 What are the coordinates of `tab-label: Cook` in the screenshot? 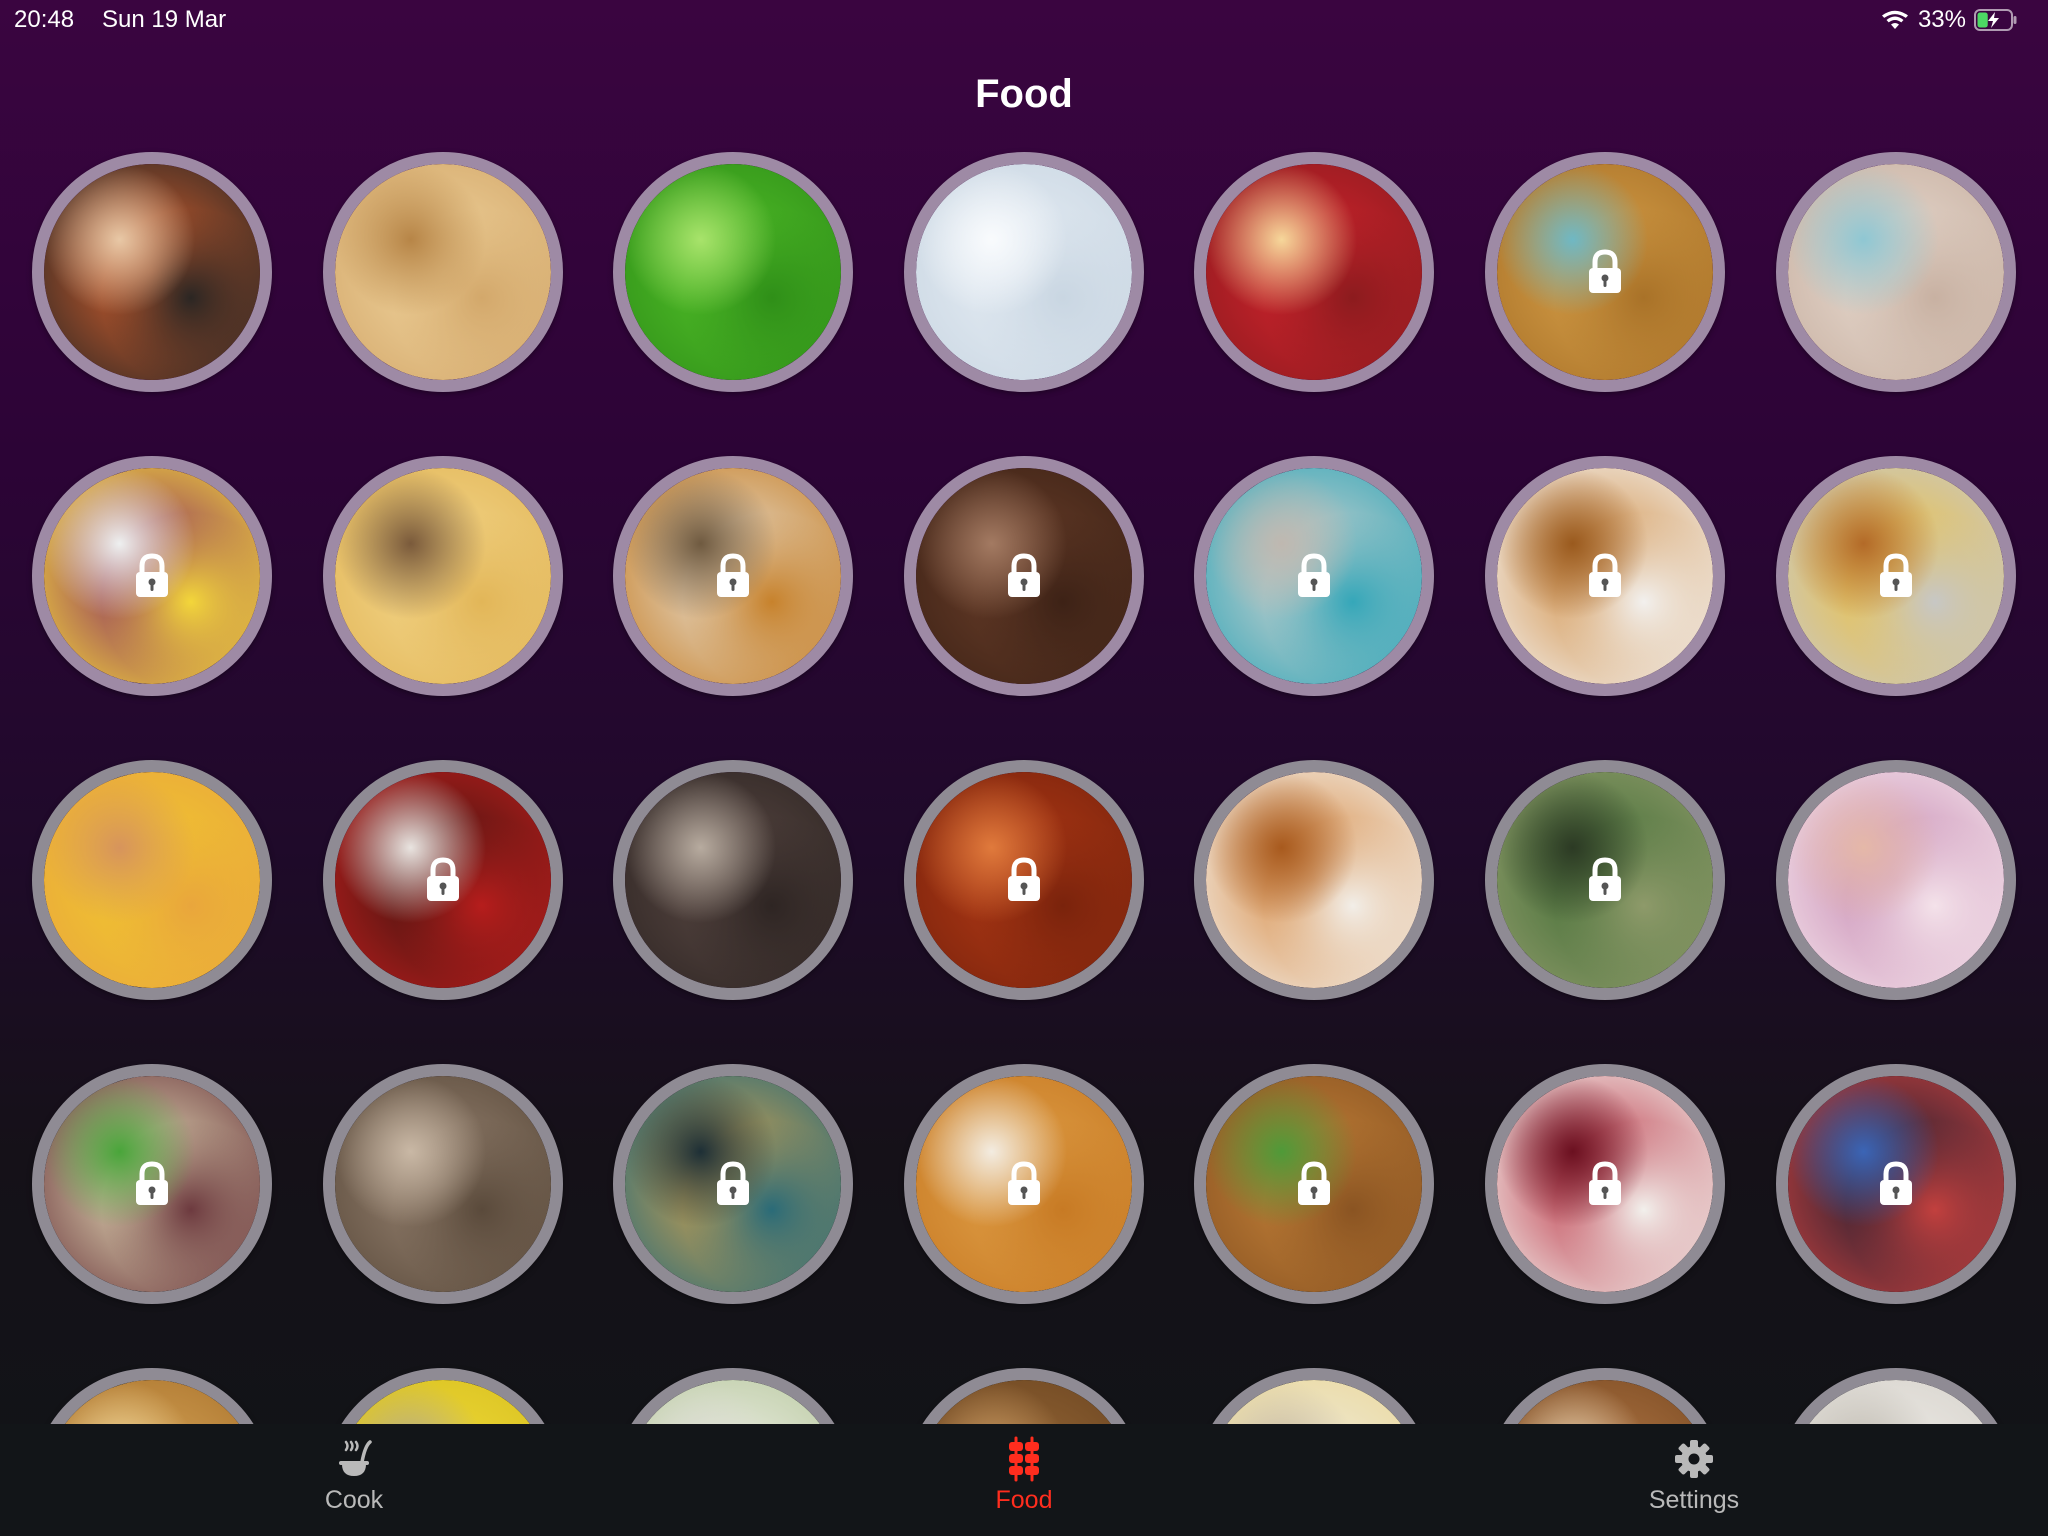 It's located at (354, 1500).